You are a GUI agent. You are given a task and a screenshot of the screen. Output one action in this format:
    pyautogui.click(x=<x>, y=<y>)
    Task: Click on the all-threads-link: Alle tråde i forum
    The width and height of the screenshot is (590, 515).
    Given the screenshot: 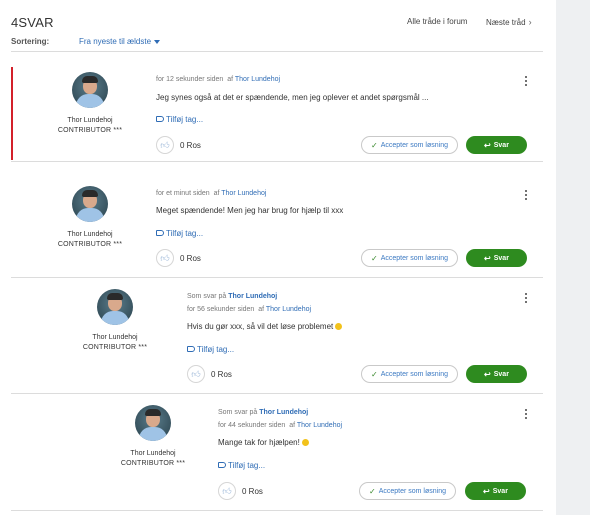 What is the action you would take?
    pyautogui.click(x=437, y=21)
    